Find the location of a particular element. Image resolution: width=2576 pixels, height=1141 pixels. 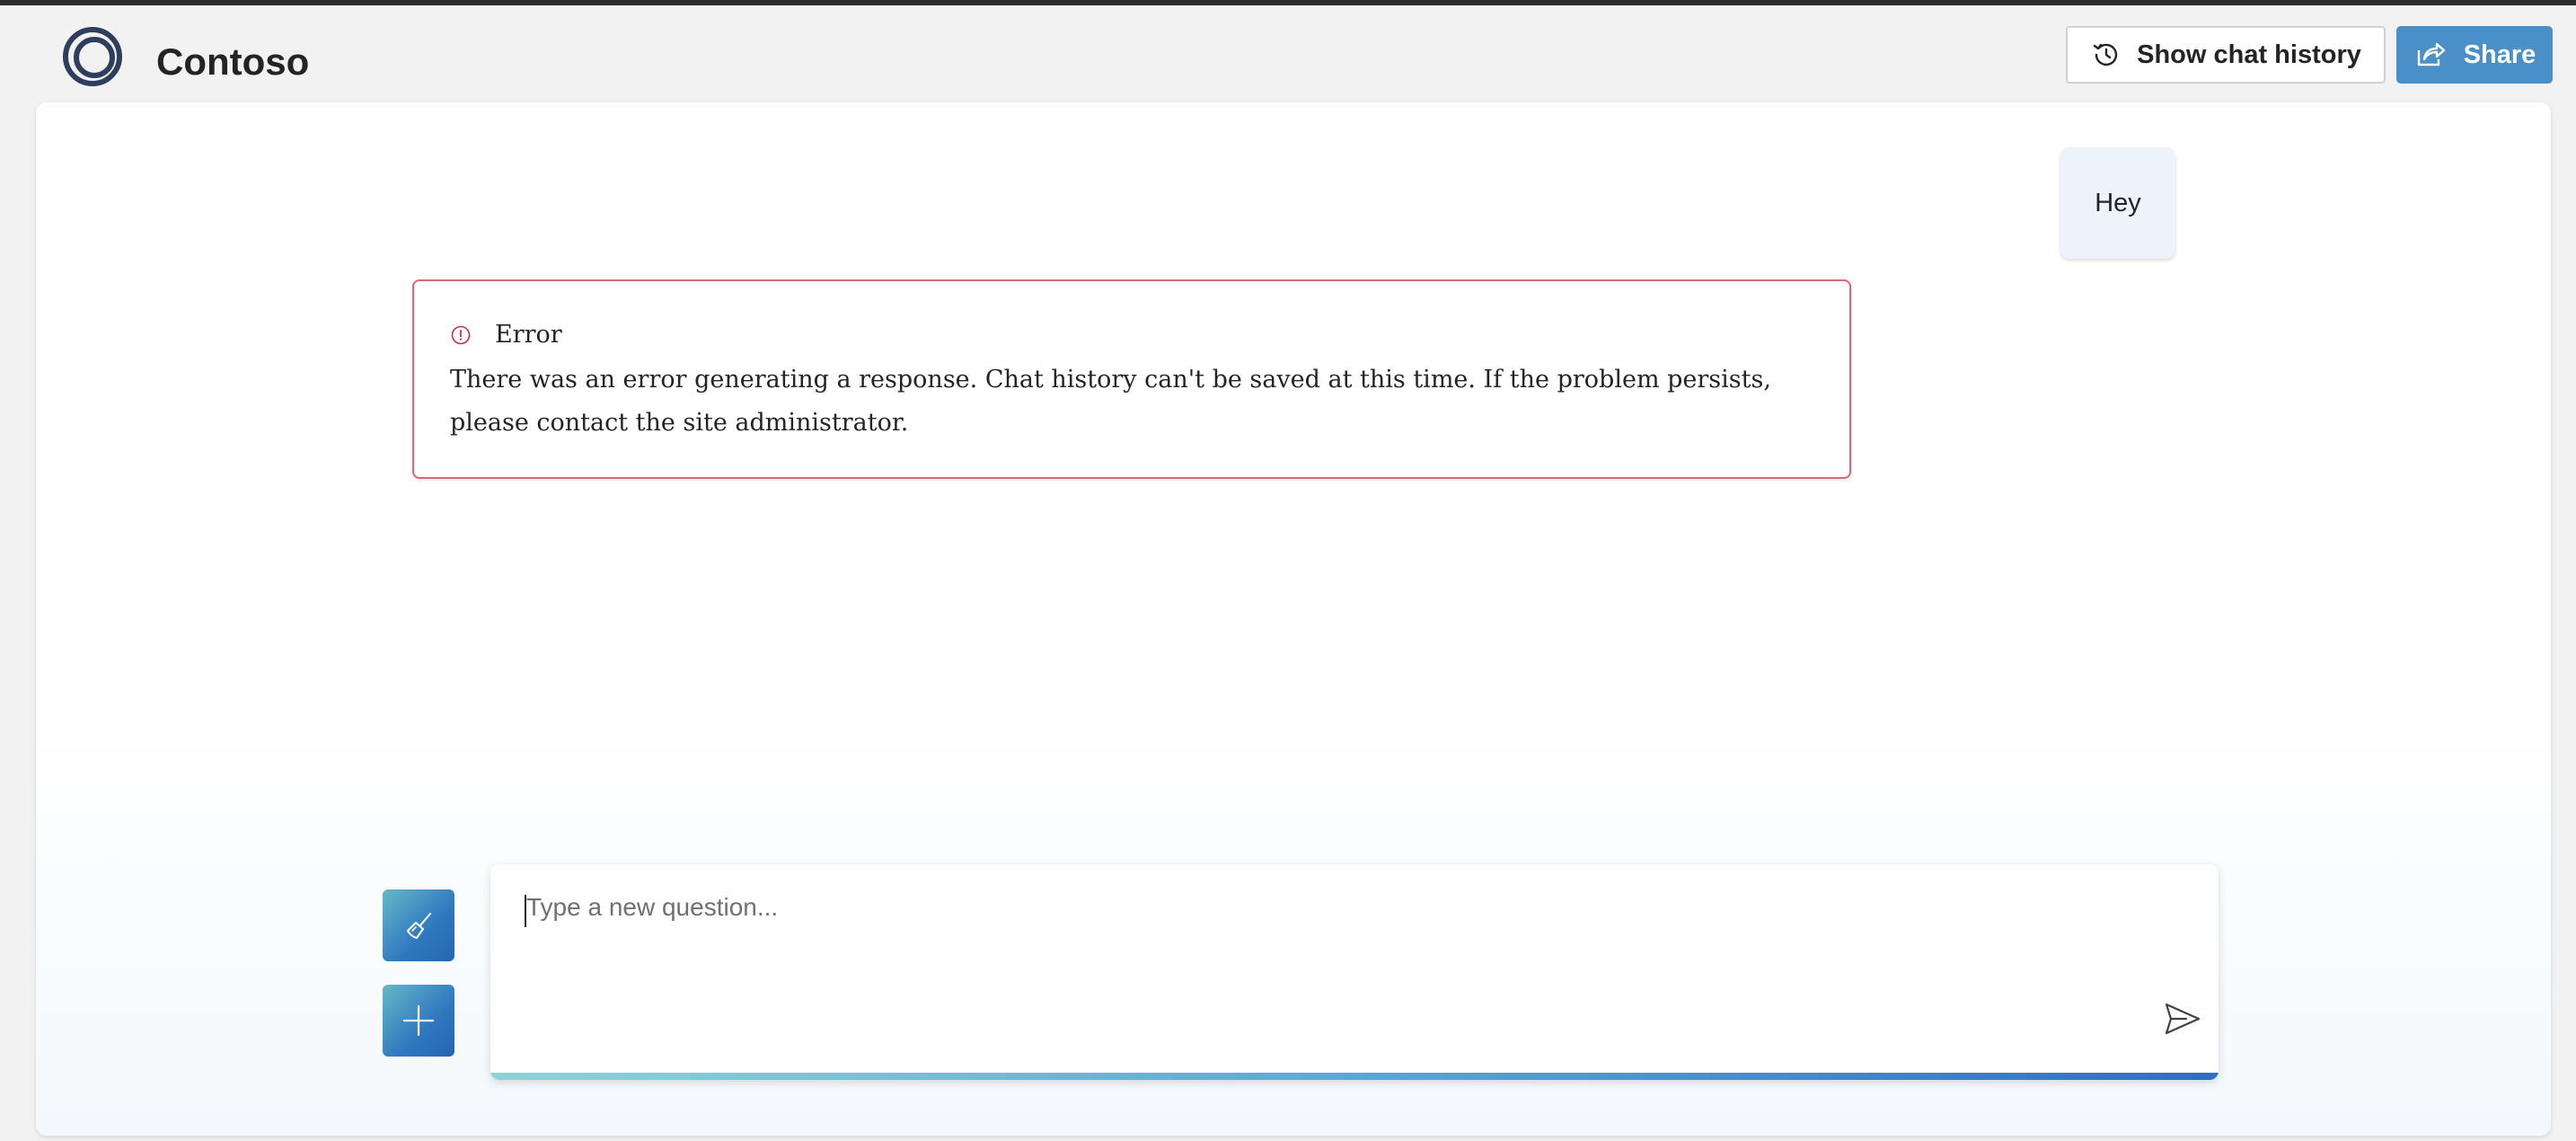

broom-icon is located at coordinates (419, 926).